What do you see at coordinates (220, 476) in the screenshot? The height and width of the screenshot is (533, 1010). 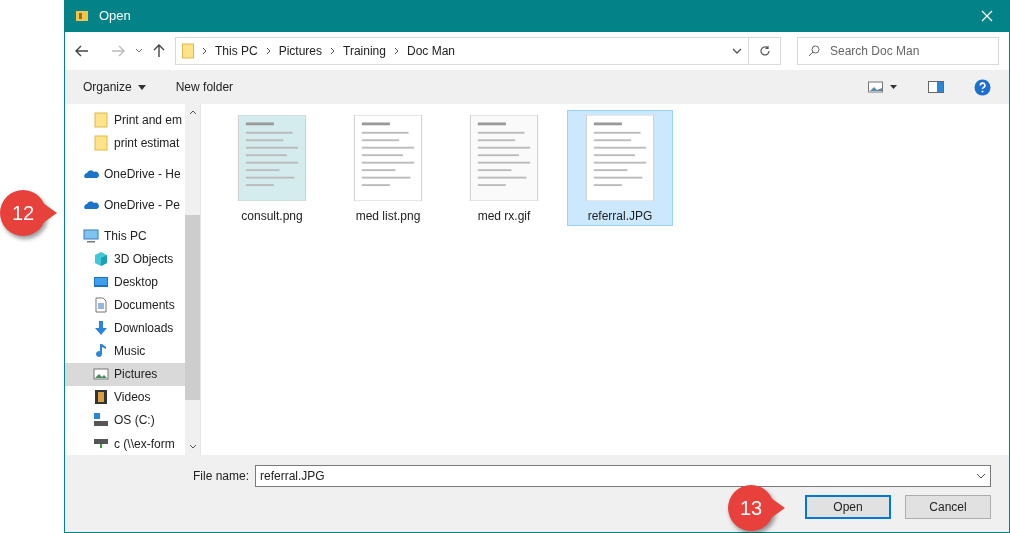 I see `file-name-label: File name:` at bounding box center [220, 476].